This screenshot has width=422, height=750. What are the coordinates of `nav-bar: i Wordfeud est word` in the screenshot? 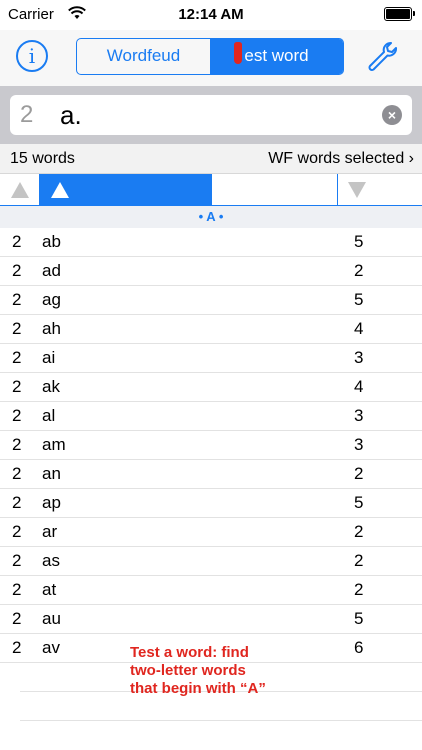 It's located at (211, 58).